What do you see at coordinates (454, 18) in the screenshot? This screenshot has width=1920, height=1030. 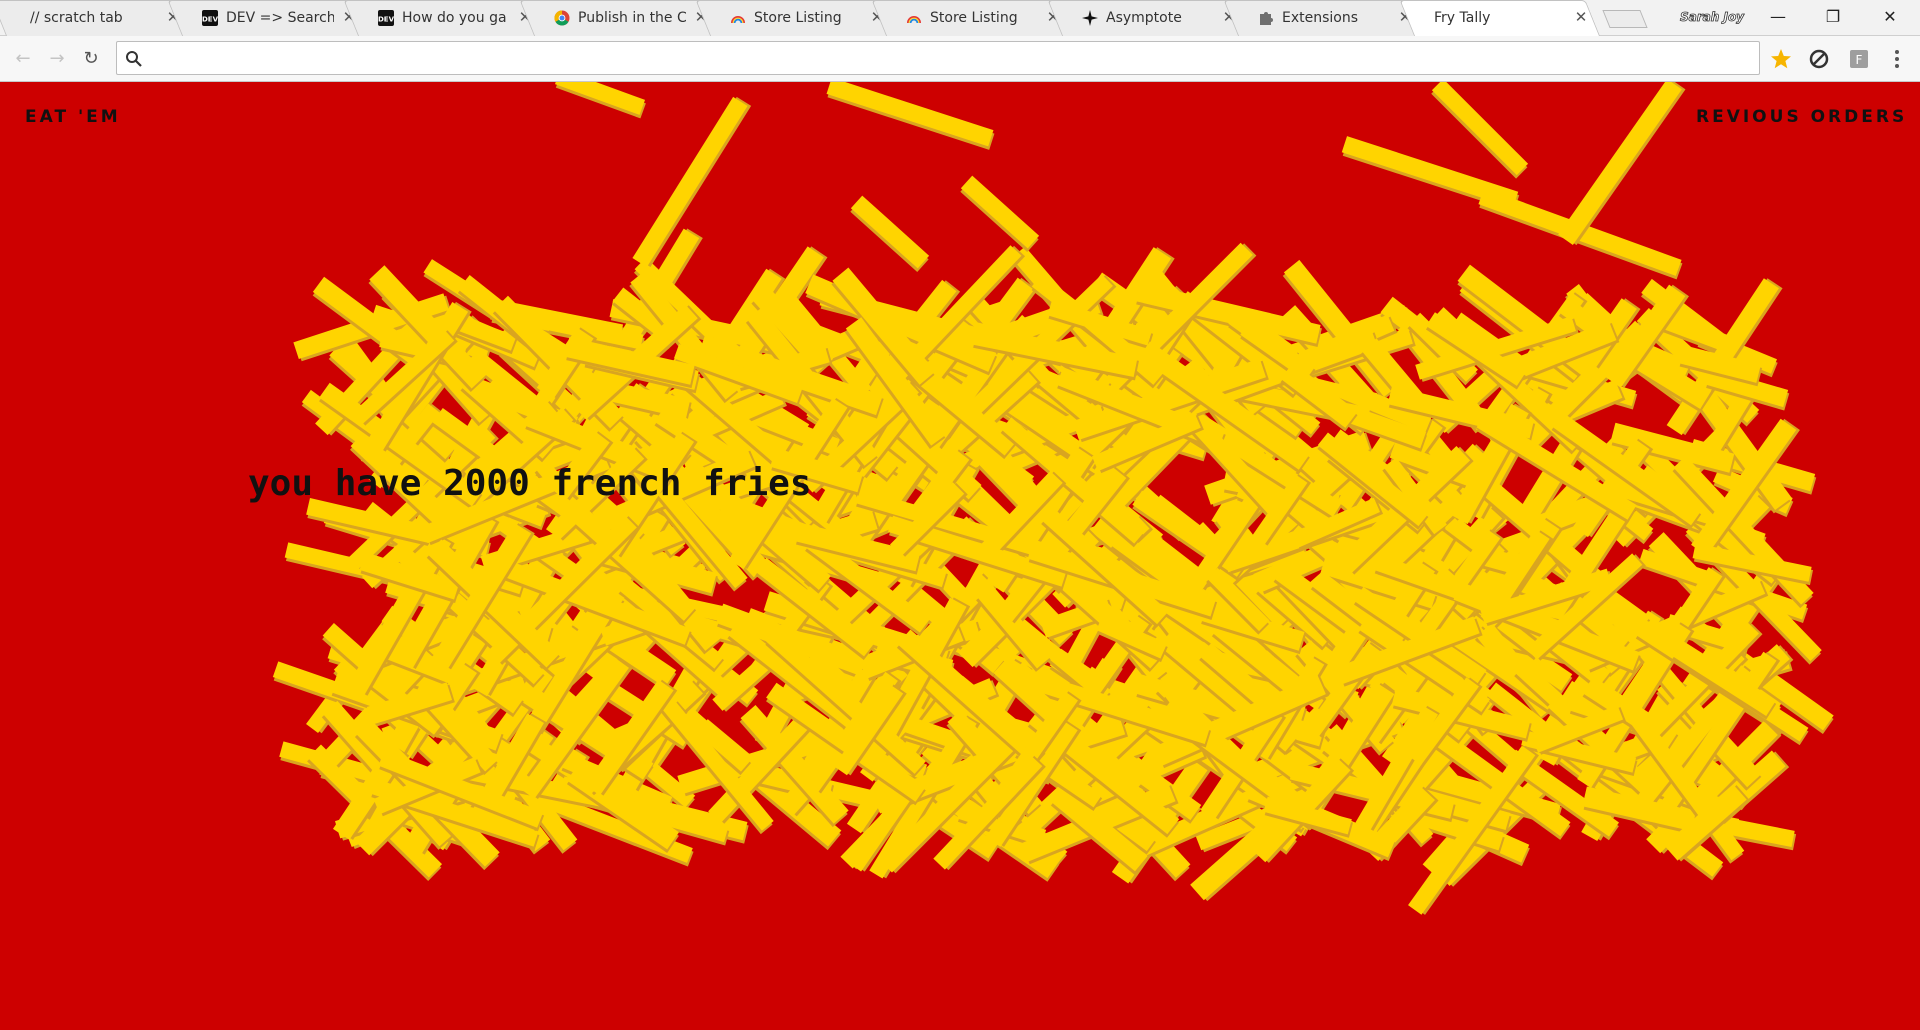 I see `tab-title: How do you ga` at bounding box center [454, 18].